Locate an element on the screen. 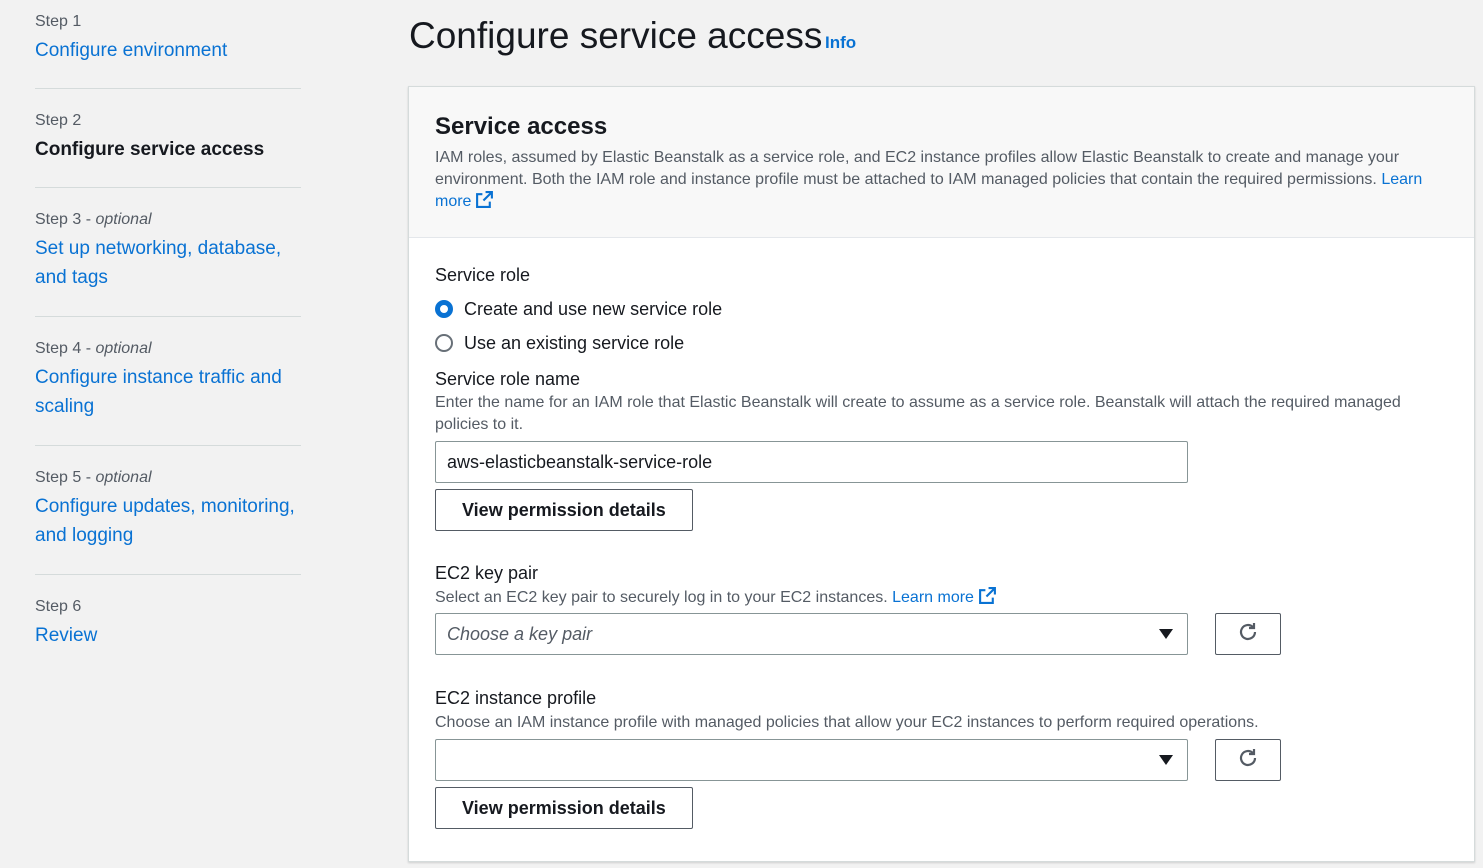 The width and height of the screenshot is (1483, 868). radio-label: Use an existing service role is located at coordinates (574, 343).